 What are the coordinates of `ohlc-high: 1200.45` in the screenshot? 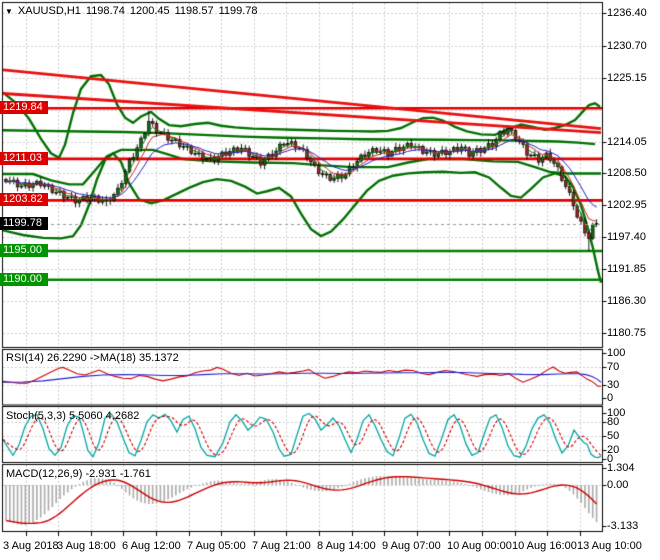 It's located at (149, 11).